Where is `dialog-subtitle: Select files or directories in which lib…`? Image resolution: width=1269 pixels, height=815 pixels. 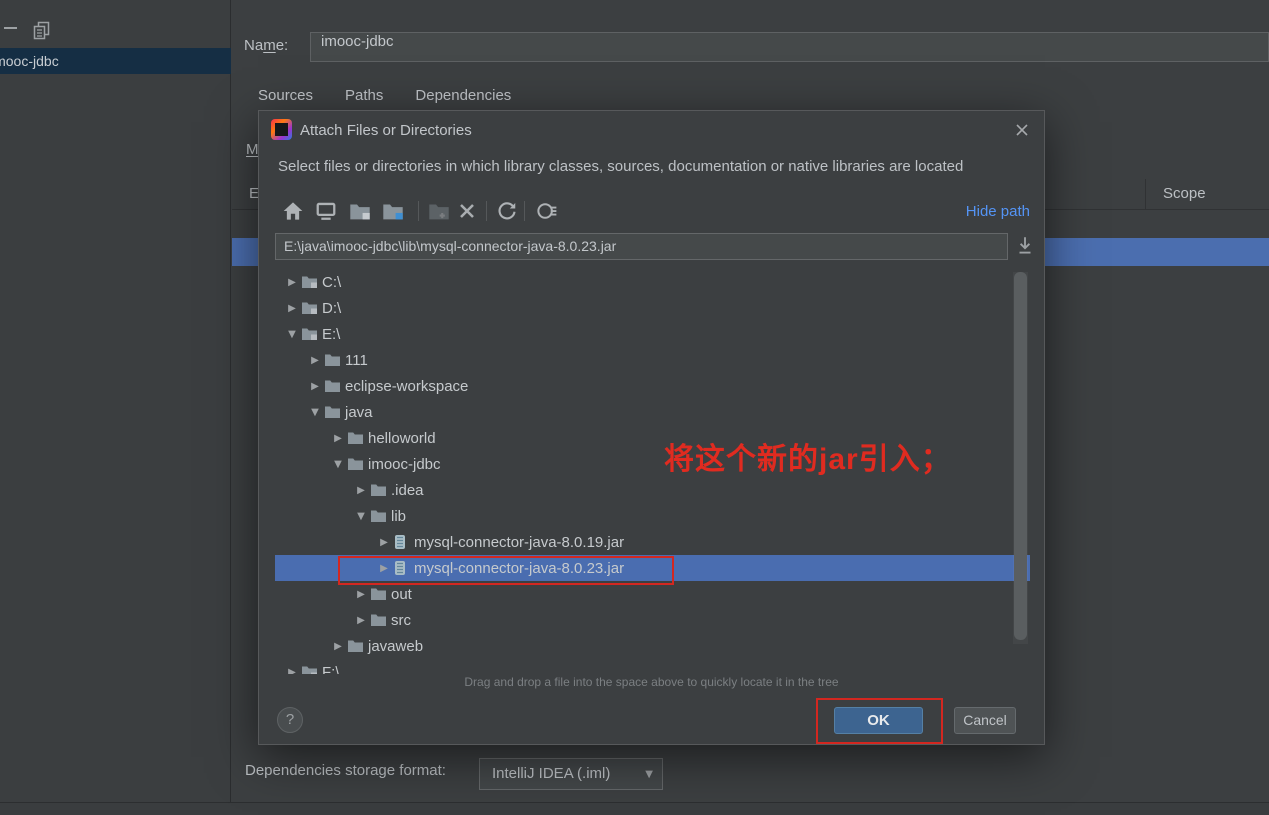
dialog-subtitle: Select files or directories in which lib… is located at coordinates (621, 166).